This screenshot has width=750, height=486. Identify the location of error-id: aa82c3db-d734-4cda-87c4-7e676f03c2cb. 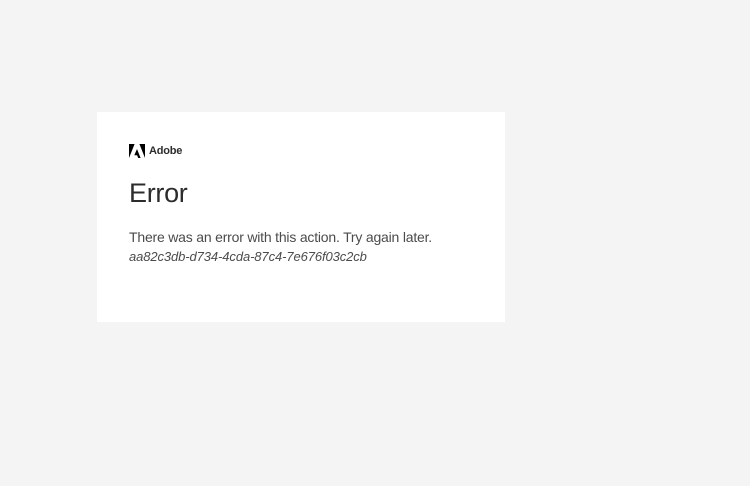
(248, 256).